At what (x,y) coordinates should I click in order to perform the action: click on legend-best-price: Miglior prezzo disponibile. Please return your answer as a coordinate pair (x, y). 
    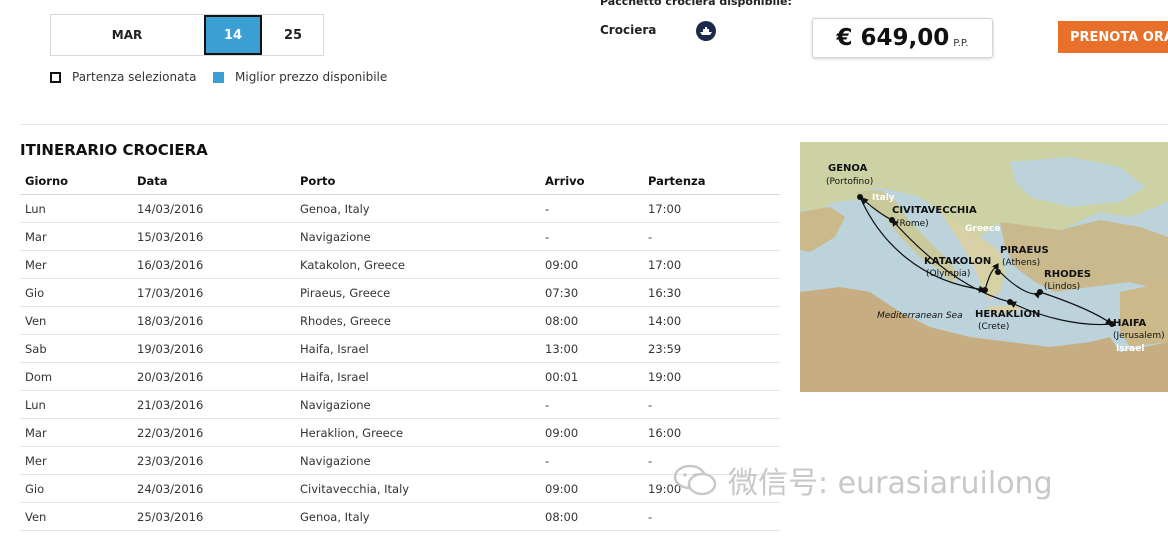
    Looking at the image, I should click on (300, 77).